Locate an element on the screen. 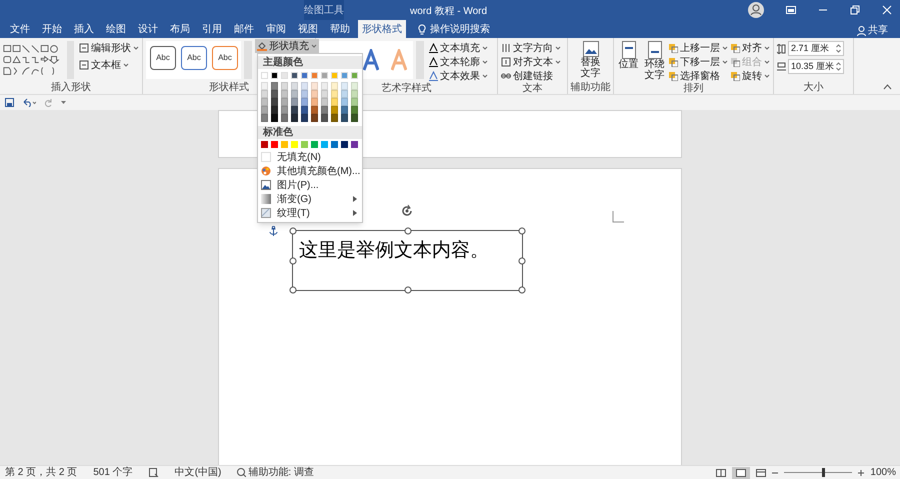 The height and width of the screenshot is (479, 900). position-button: 位置 is located at coordinates (628, 55).